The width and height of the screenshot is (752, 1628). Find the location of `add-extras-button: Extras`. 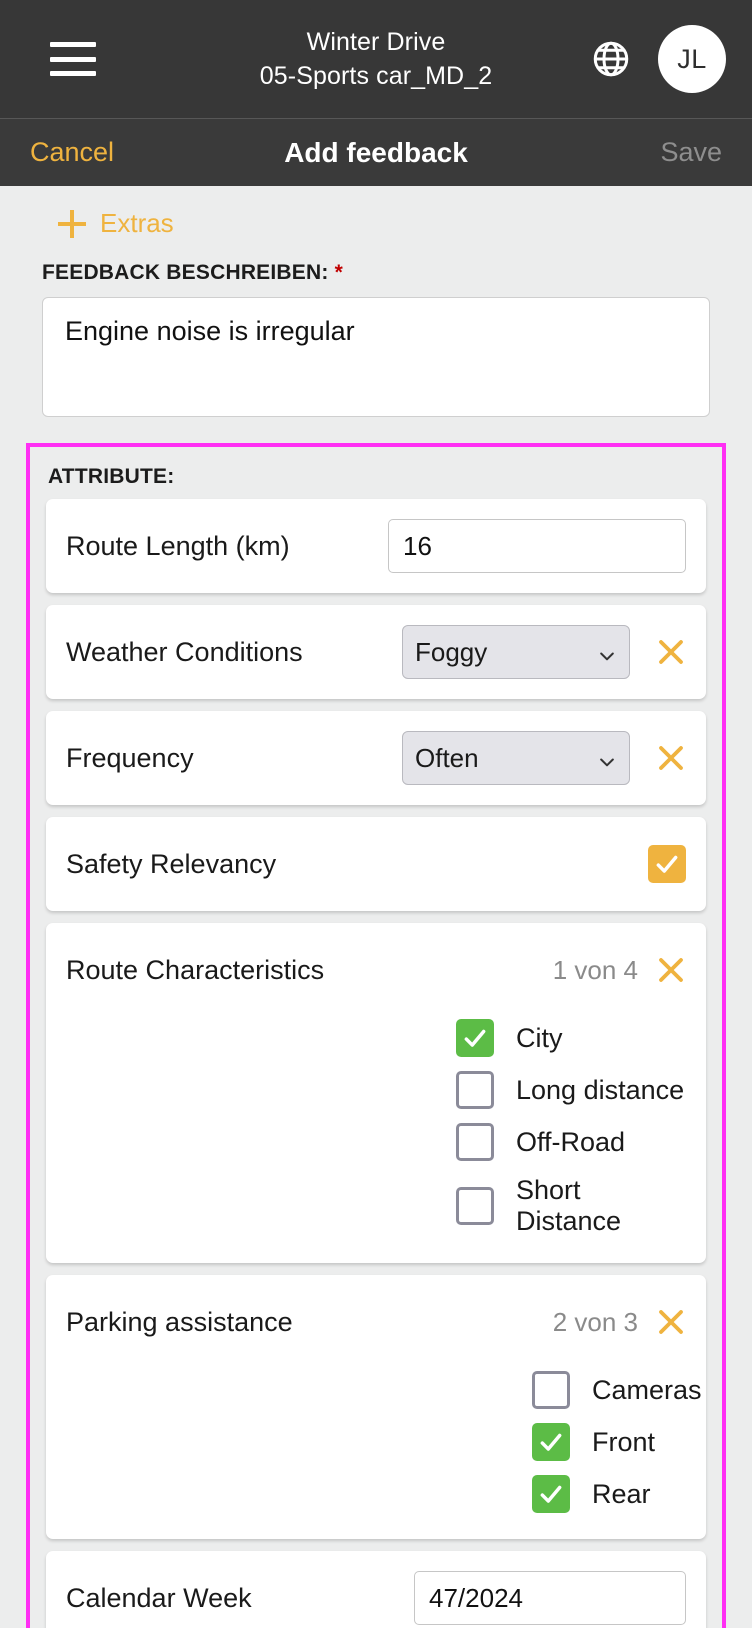

add-extras-button: Extras is located at coordinates (87, 219).